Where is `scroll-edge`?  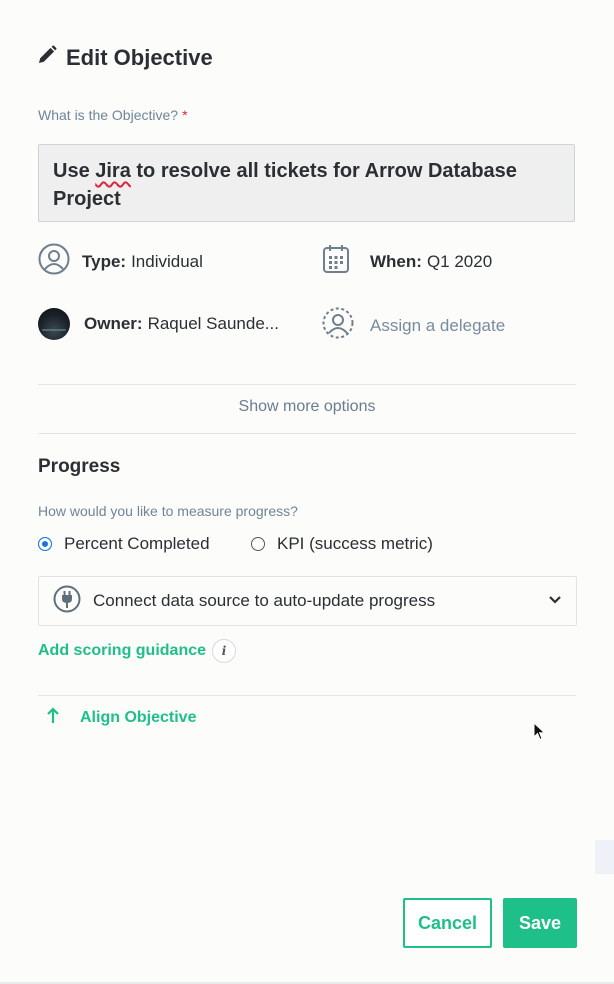 scroll-edge is located at coordinates (604, 857).